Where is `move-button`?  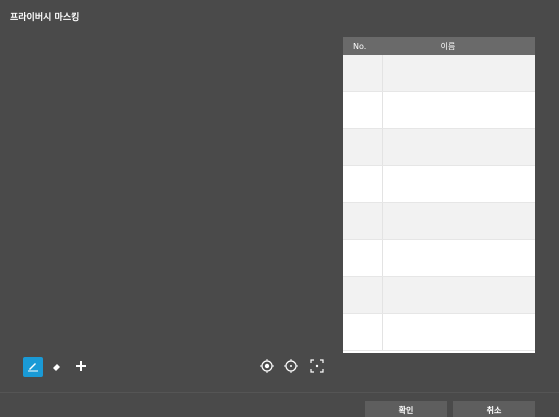
move-button is located at coordinates (81, 367).